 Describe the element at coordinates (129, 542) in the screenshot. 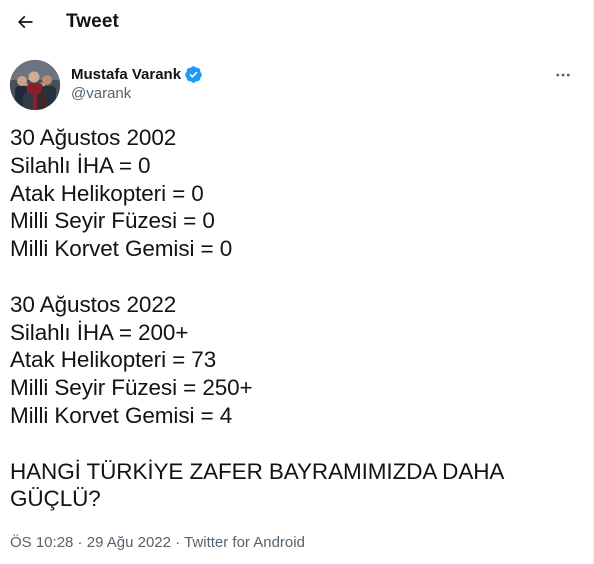

I see `tweet-date: 29 Ağu 2022` at that location.